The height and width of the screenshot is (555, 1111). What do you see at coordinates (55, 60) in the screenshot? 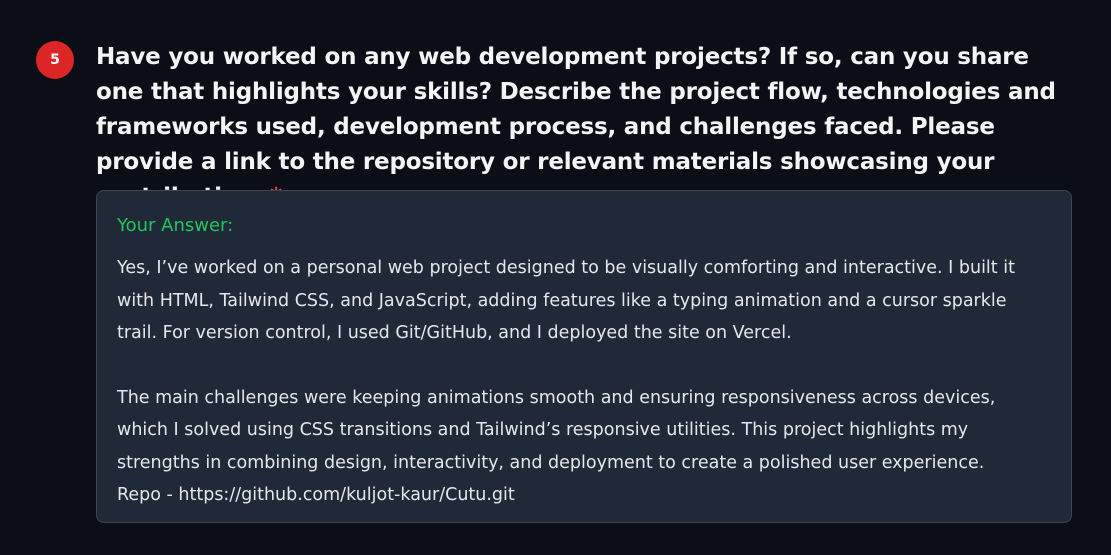
I see `question-number-badge: 5` at bounding box center [55, 60].